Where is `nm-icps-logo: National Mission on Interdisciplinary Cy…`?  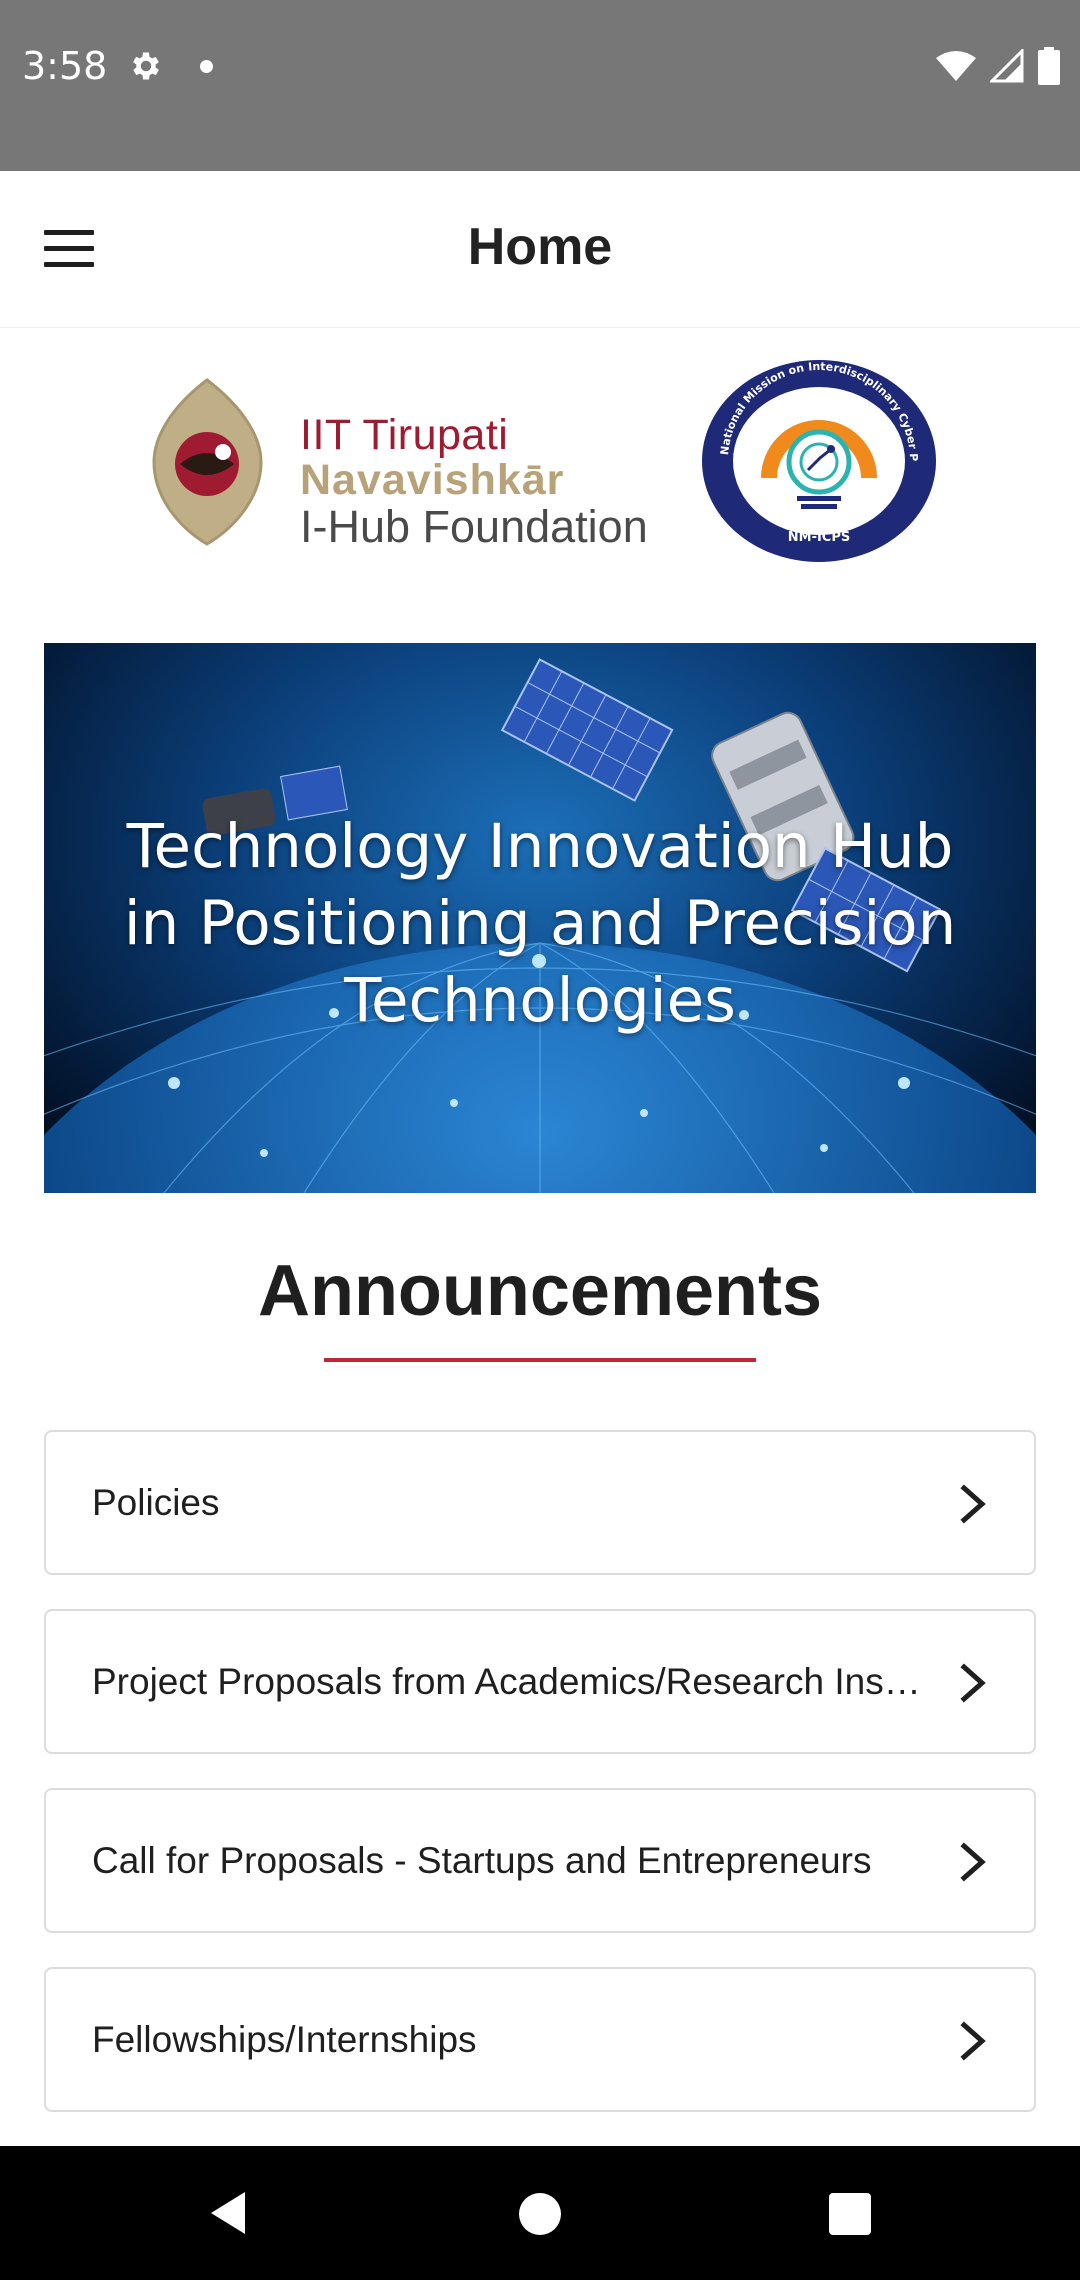 nm-icps-logo: National Mission on Interdisciplinary Cy… is located at coordinates (818, 460).